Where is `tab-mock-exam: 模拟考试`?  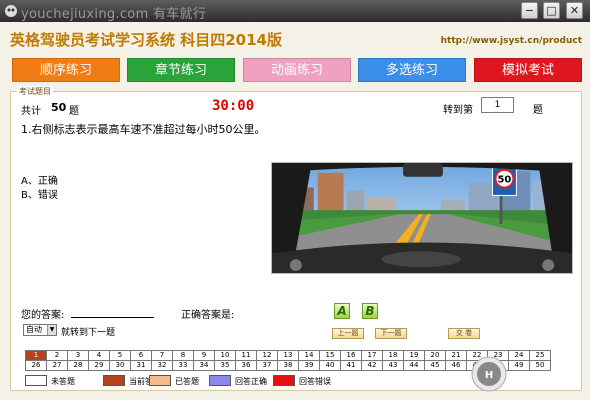 tab-mock-exam: 模拟考试 is located at coordinates (528, 70).